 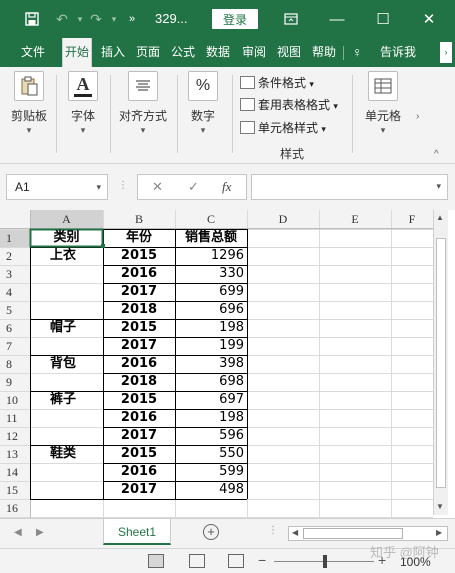 What do you see at coordinates (139, 238) in the screenshot?
I see `header-cell: 年份` at bounding box center [139, 238].